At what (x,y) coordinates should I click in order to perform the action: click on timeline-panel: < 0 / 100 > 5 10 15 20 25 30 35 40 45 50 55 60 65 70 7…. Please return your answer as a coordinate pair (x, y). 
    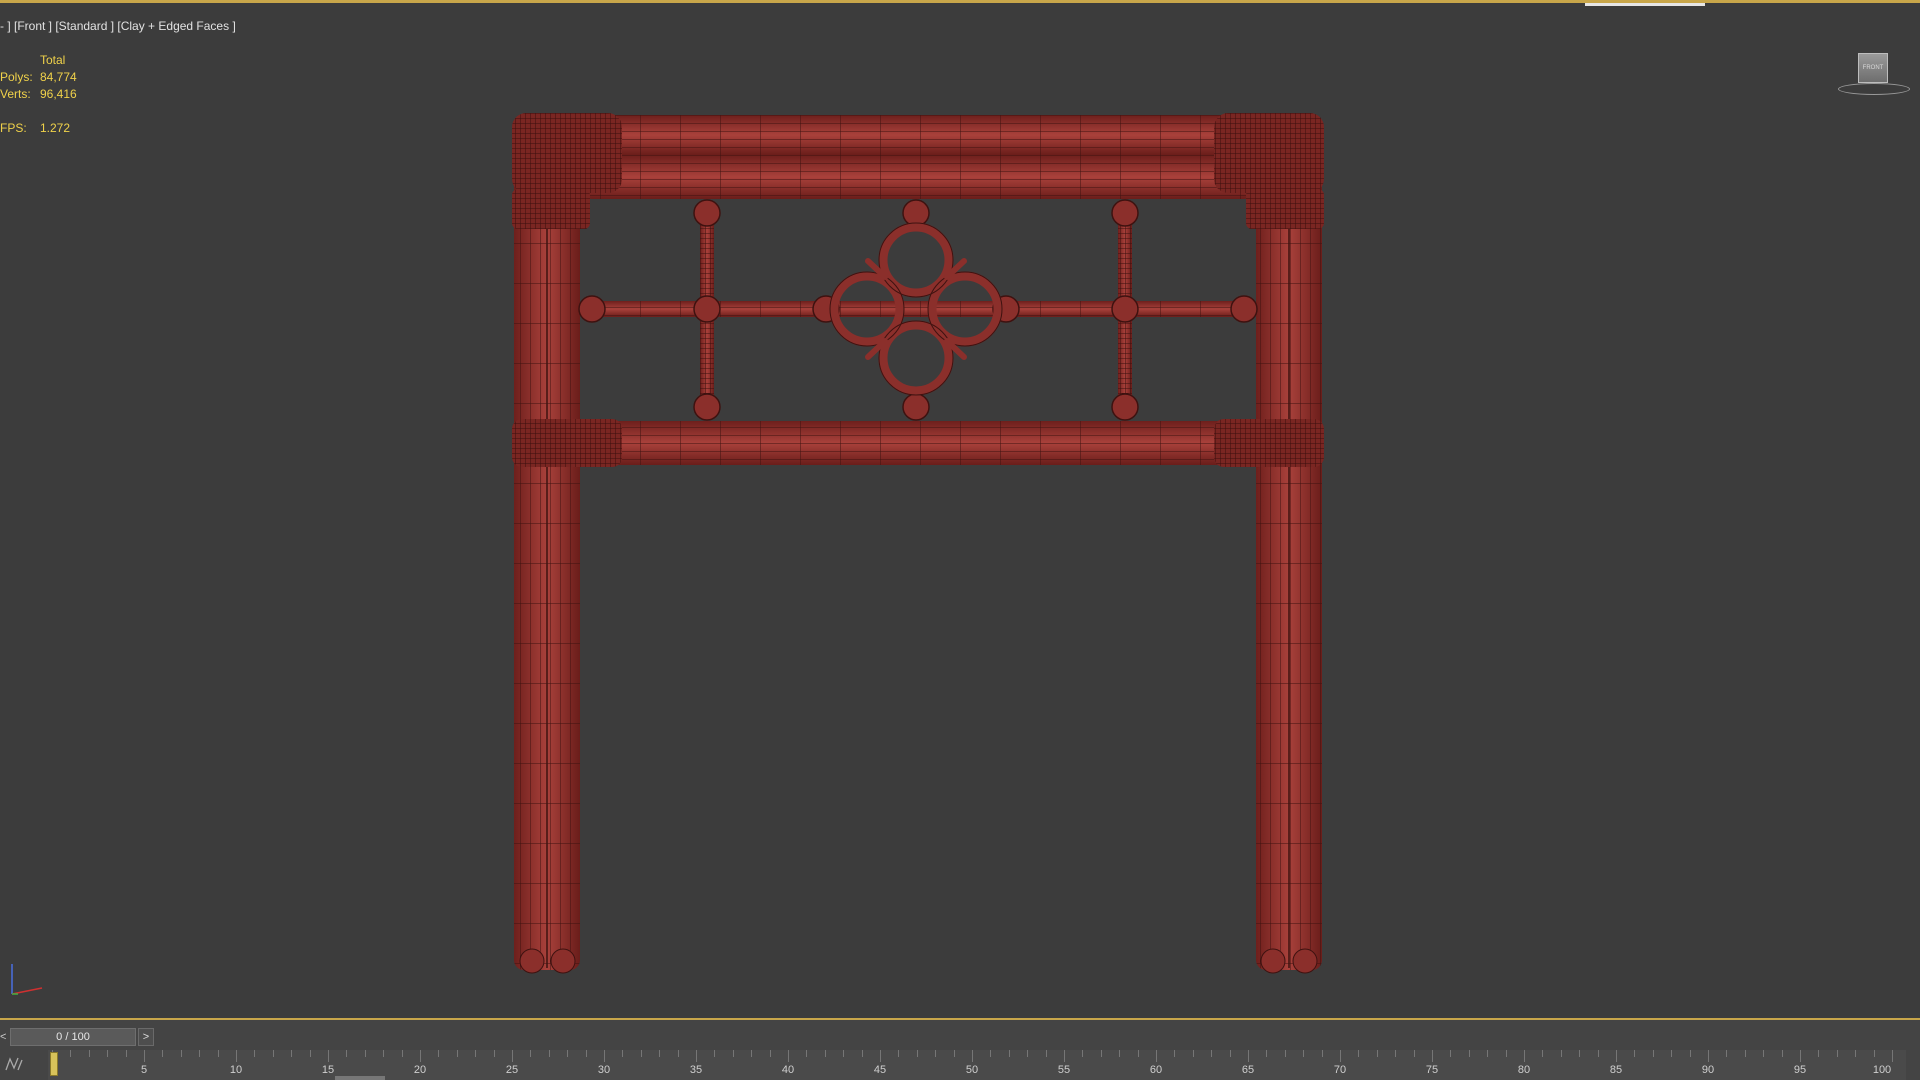
    Looking at the image, I should click on (960, 1049).